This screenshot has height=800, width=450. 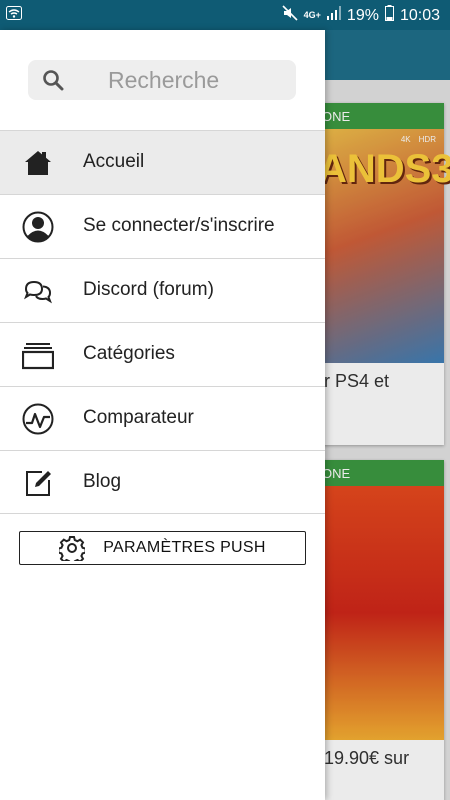 I want to click on categories-icon, so click(x=38, y=355).